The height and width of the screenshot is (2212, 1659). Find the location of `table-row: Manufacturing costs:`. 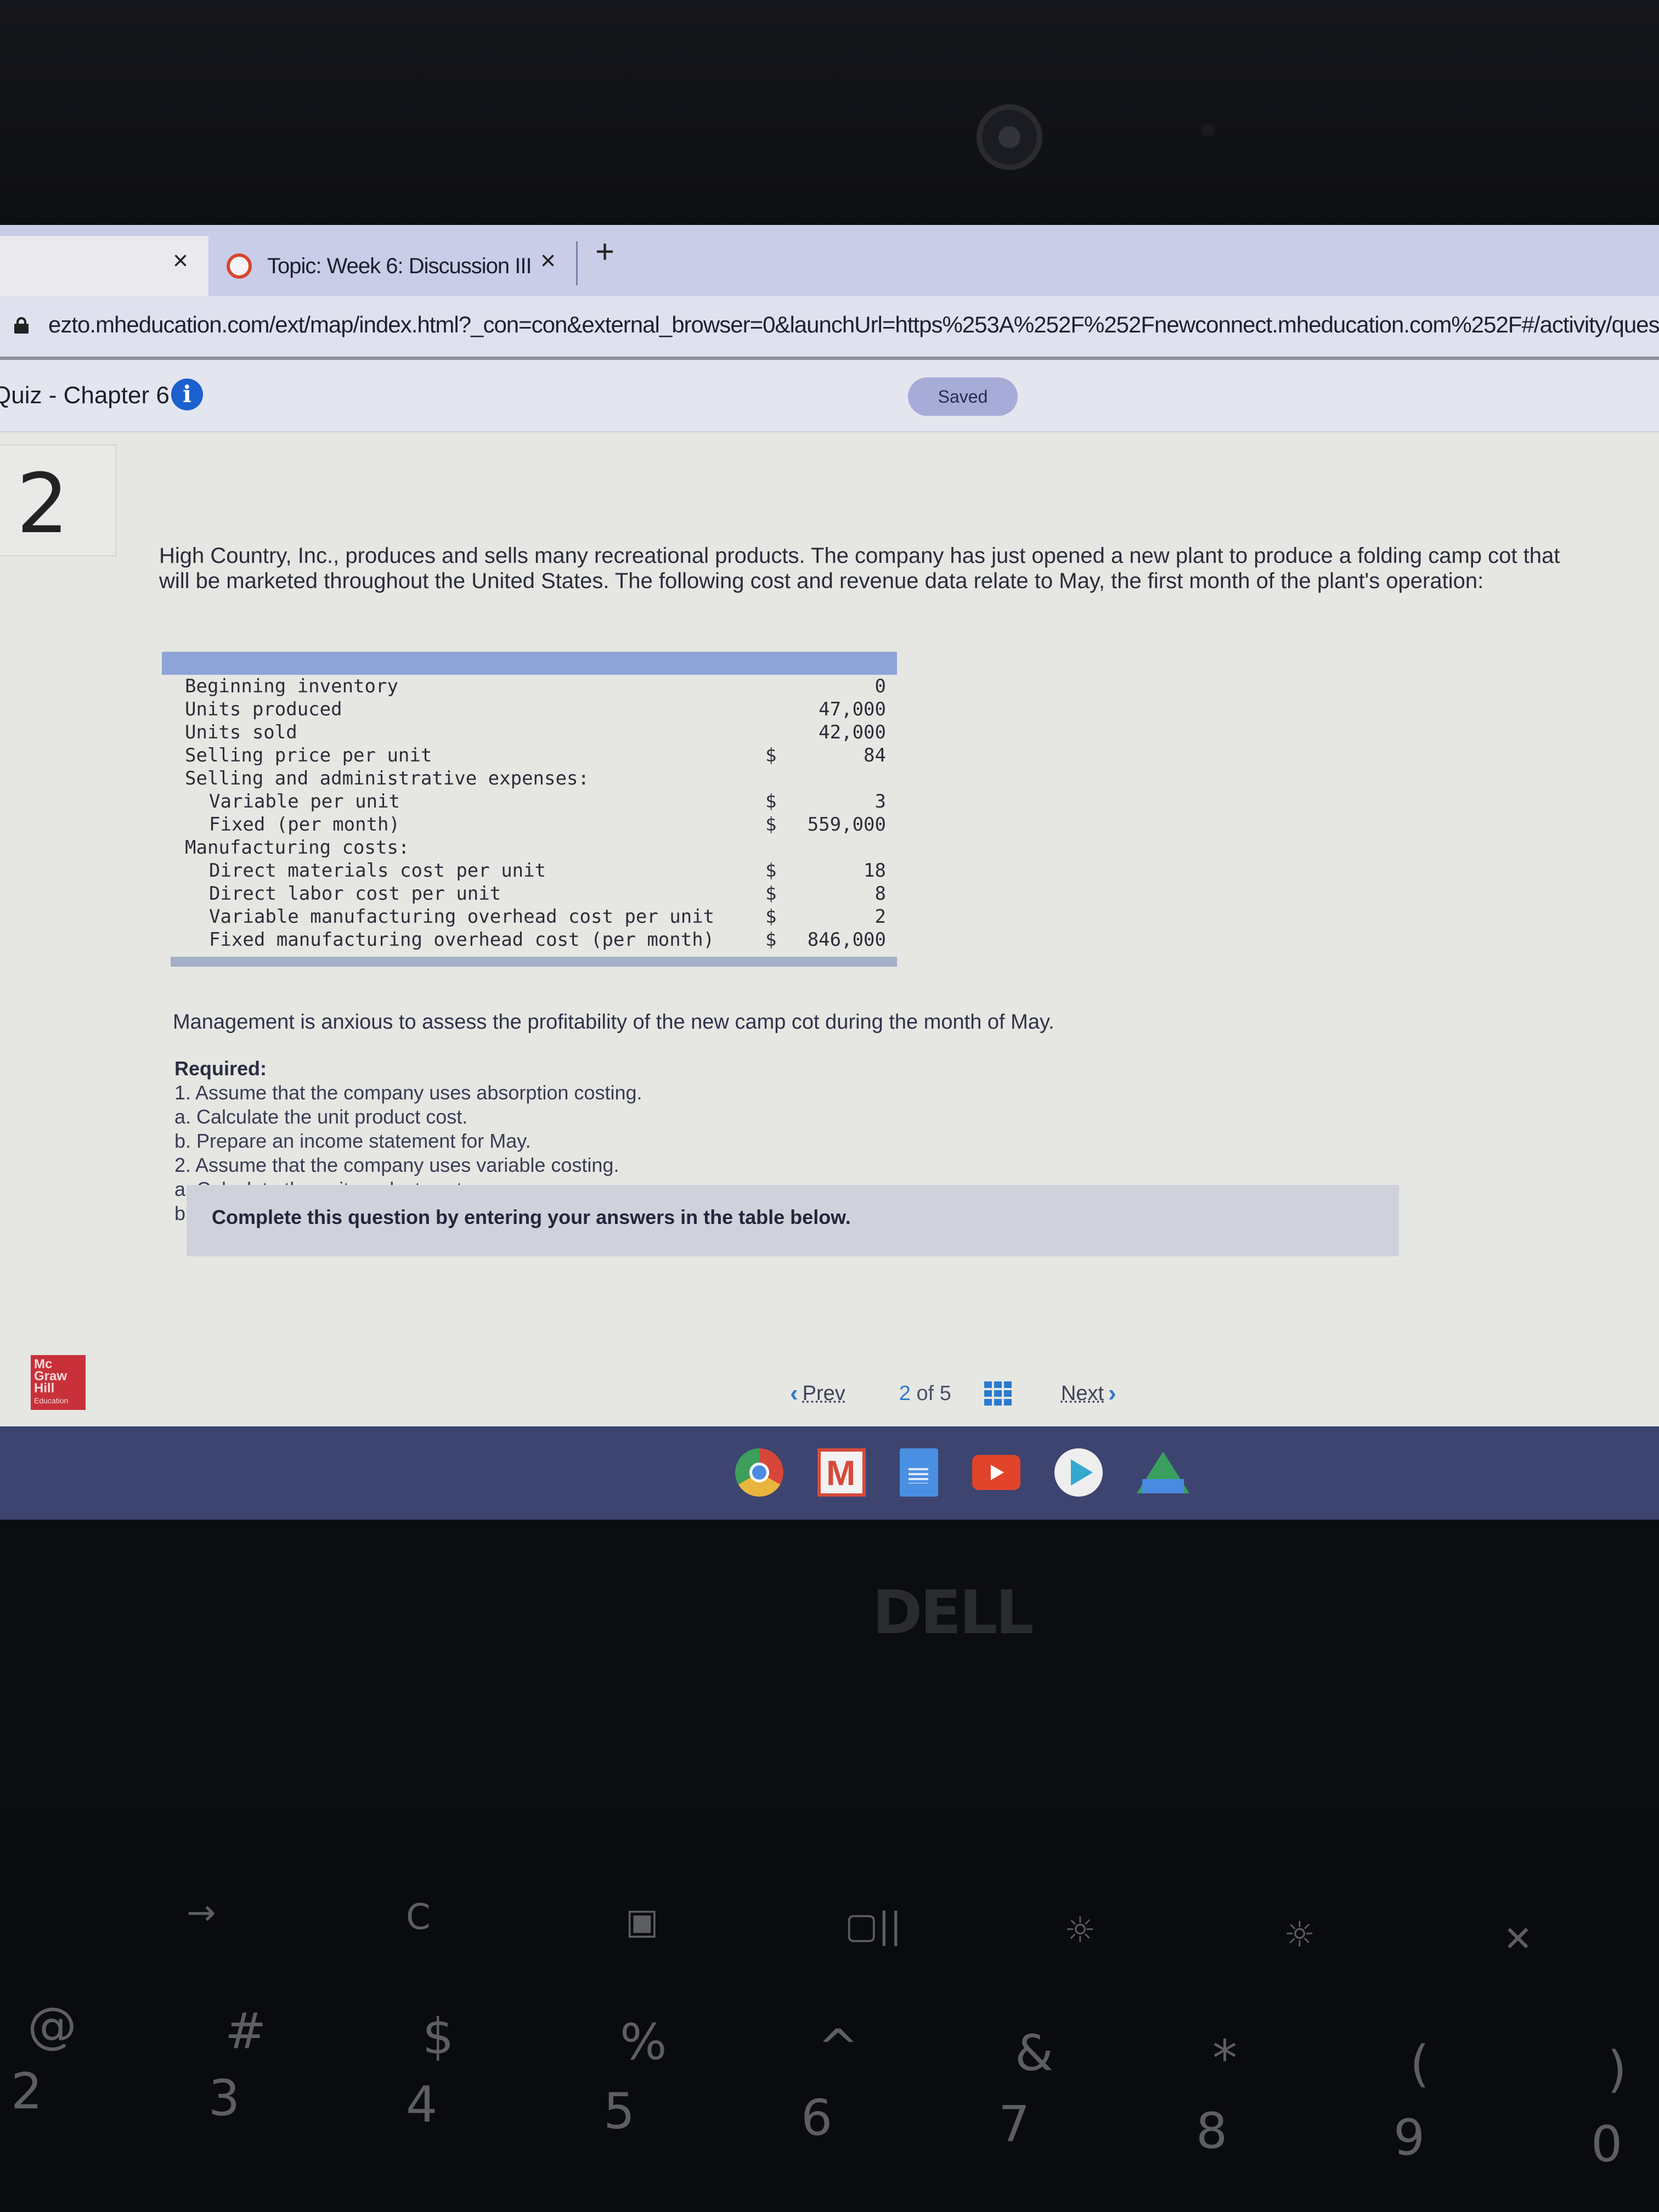

table-row: Manufacturing costs: is located at coordinates (529, 847).